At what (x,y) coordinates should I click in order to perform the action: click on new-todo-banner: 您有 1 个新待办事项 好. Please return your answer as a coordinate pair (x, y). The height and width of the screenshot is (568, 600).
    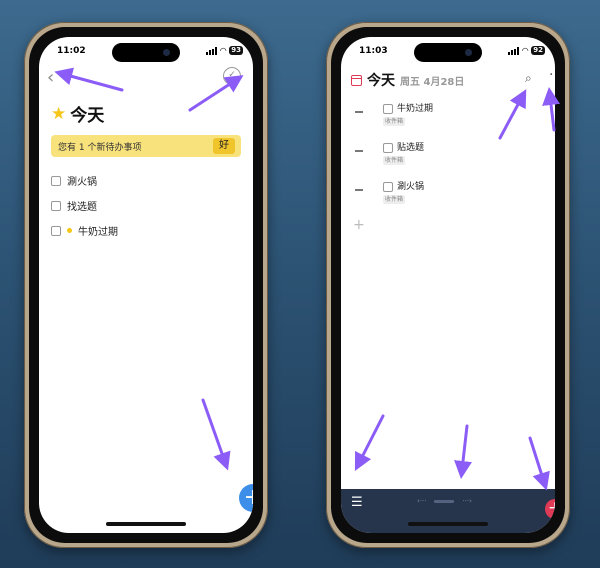
    Looking at the image, I should click on (146, 146).